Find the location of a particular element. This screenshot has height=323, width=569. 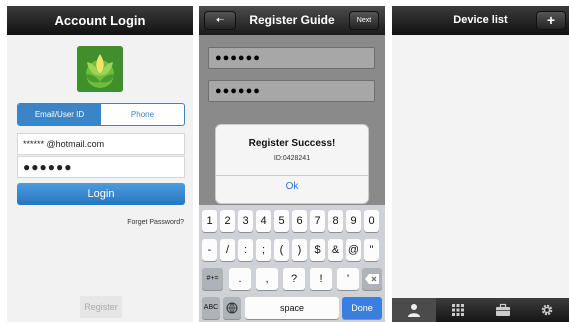

key-9: 9 is located at coordinates (353, 221).